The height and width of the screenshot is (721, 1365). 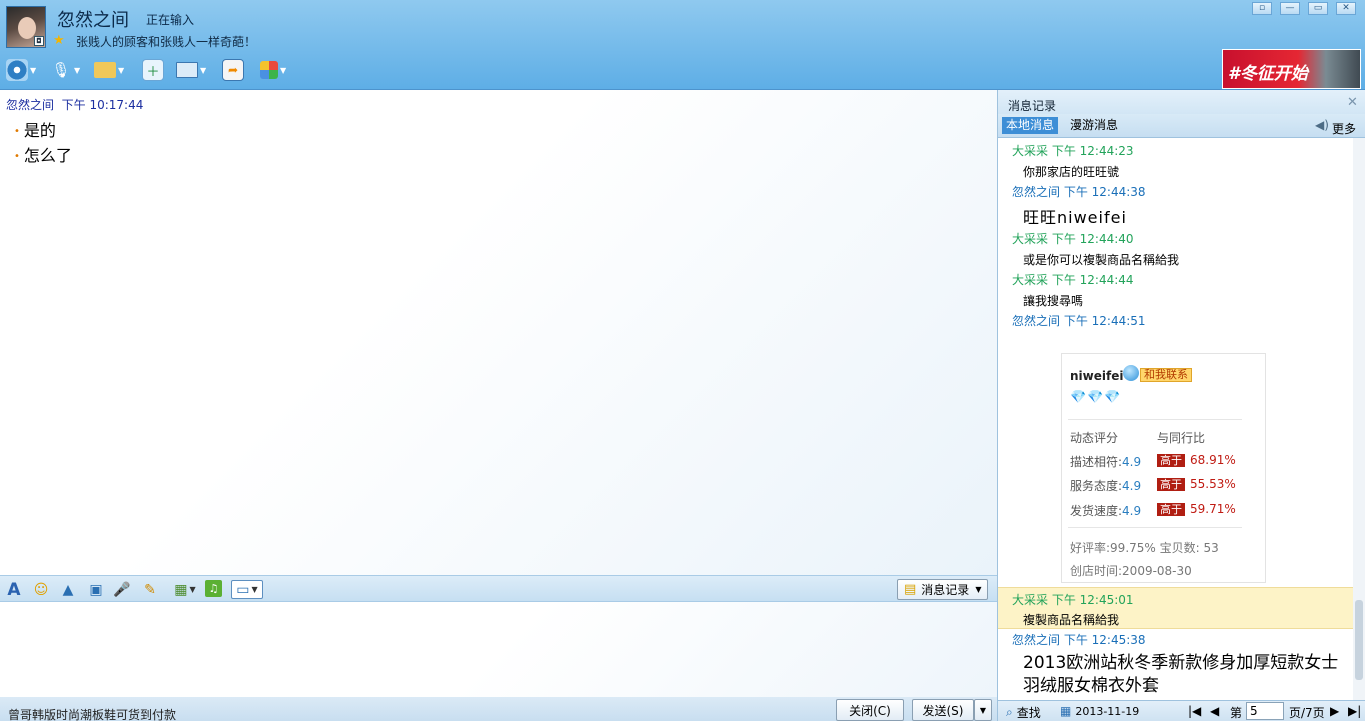 What do you see at coordinates (1009, 712) in the screenshot?
I see `search-icon: ⌕` at bounding box center [1009, 712].